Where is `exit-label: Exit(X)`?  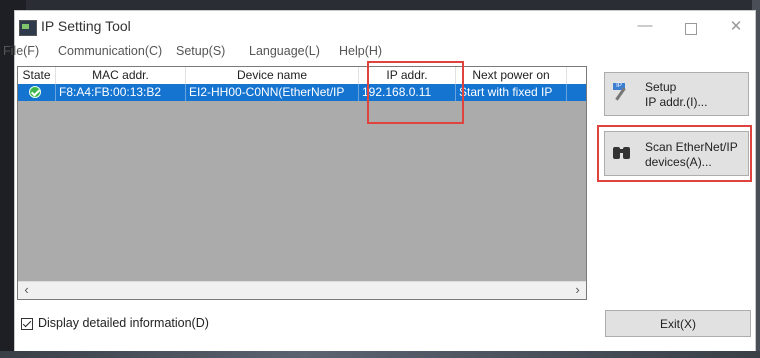
exit-label: Exit(X) is located at coordinates (678, 324).